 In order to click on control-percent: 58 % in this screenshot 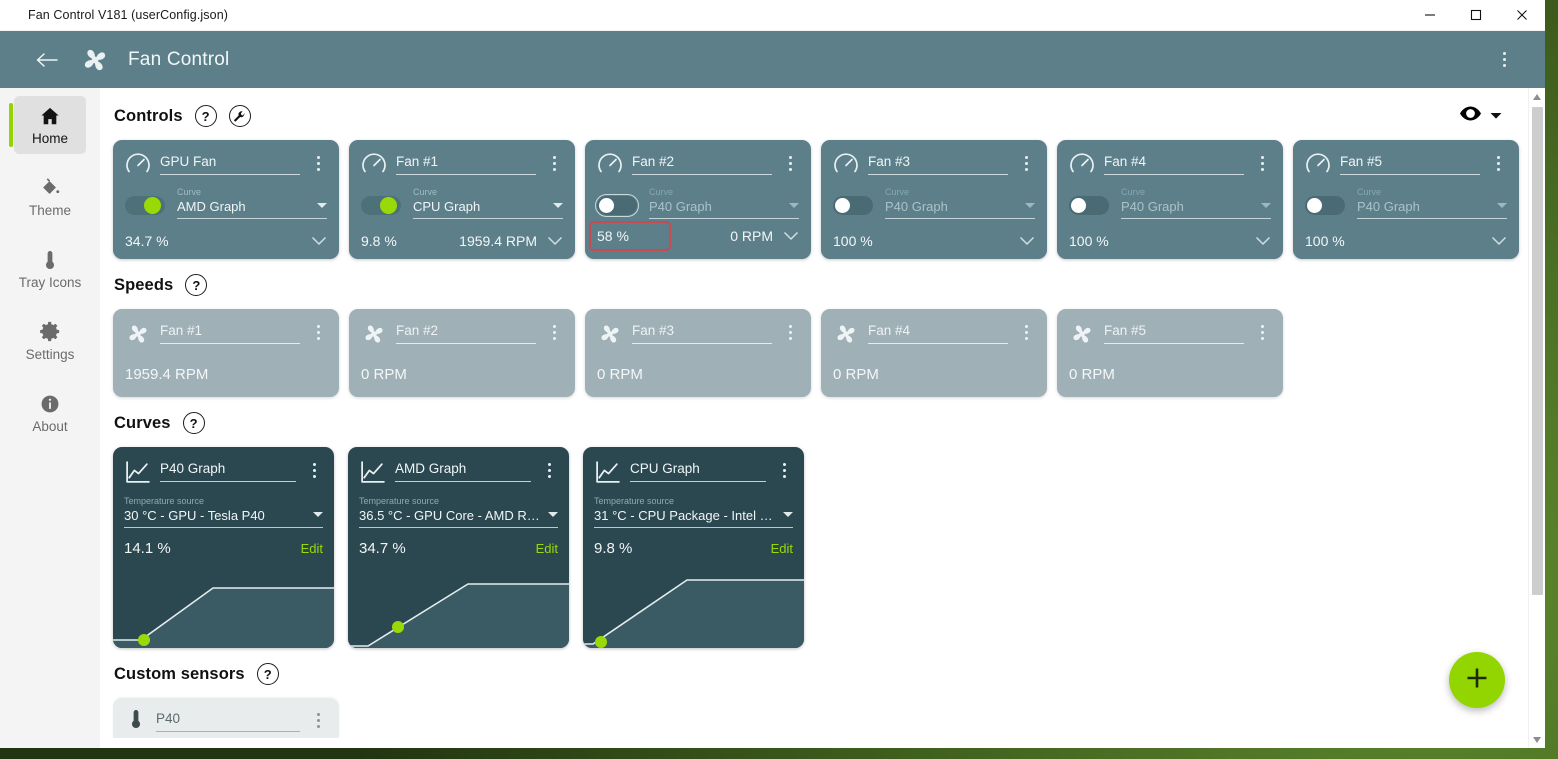, I will do `click(630, 236)`.